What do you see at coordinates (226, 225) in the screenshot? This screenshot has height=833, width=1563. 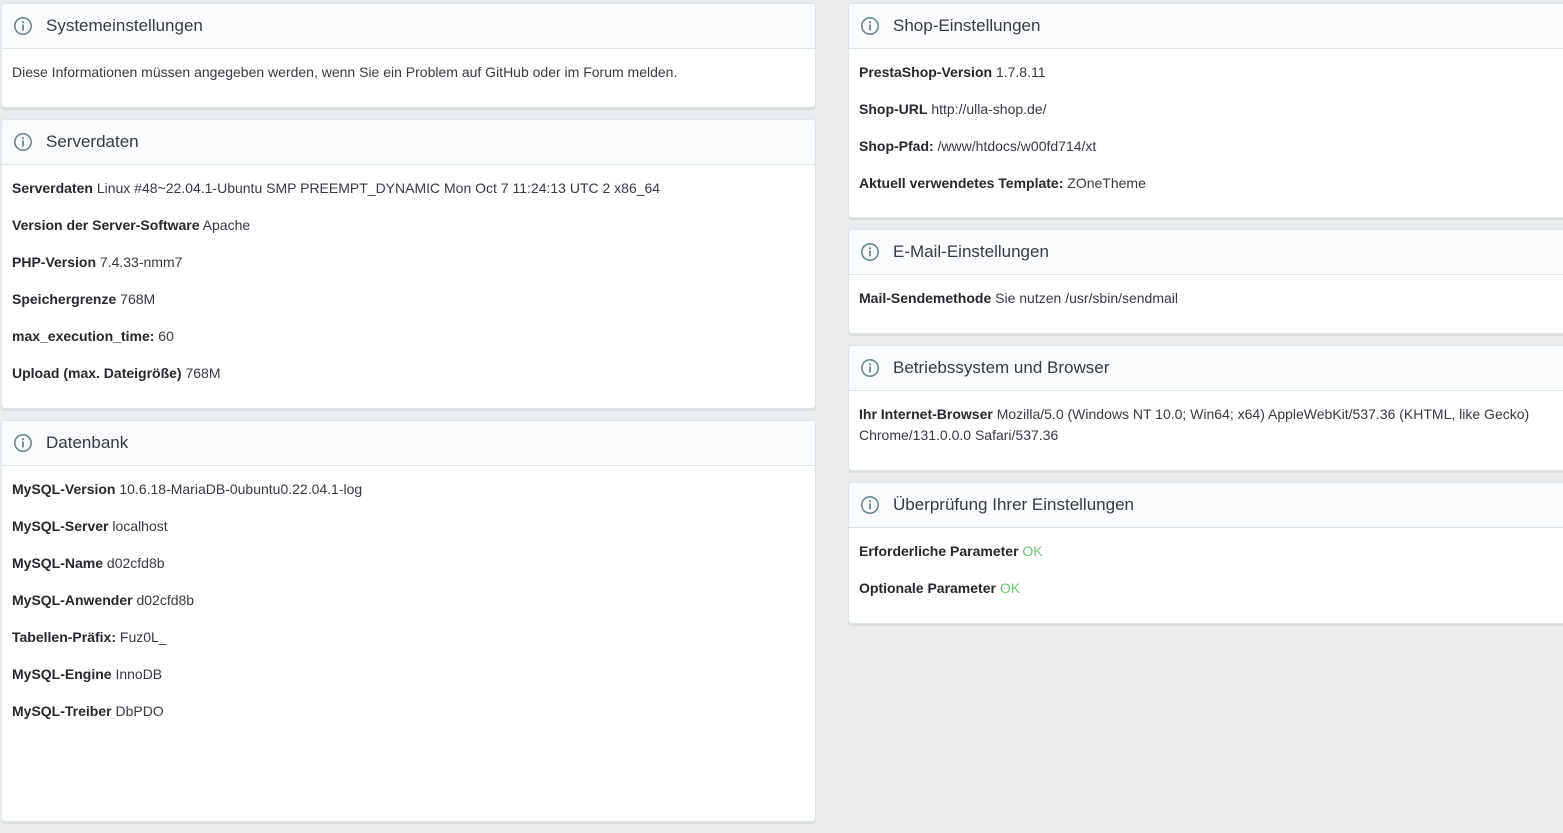 I see `info-value: Apache` at bounding box center [226, 225].